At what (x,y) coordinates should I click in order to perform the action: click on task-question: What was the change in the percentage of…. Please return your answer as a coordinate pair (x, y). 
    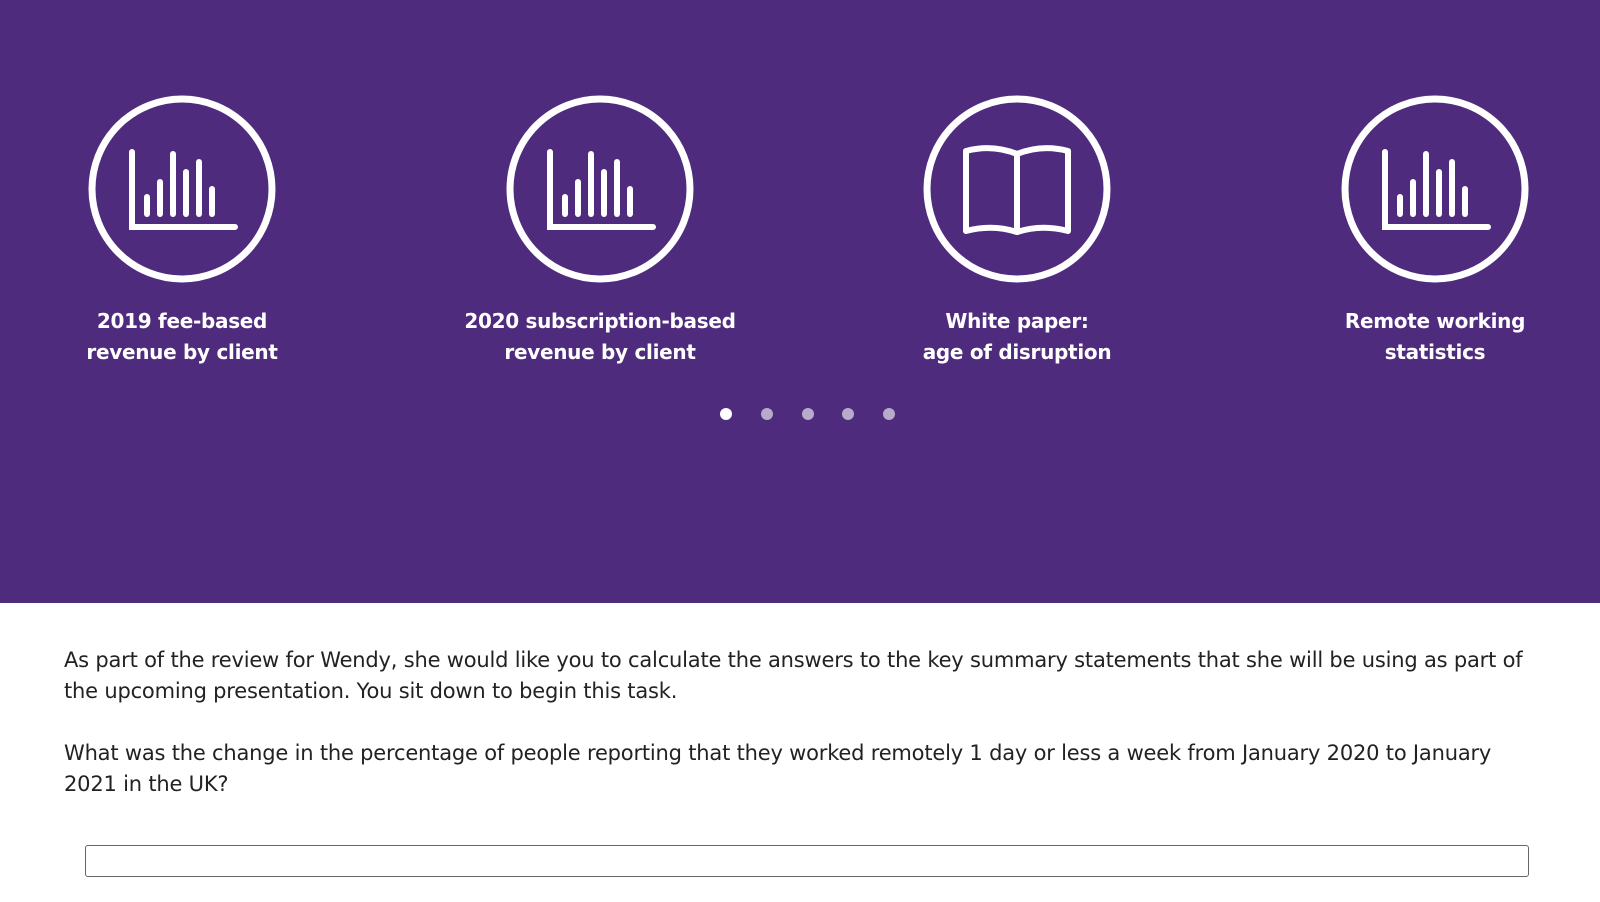
    Looking at the image, I should click on (778, 768).